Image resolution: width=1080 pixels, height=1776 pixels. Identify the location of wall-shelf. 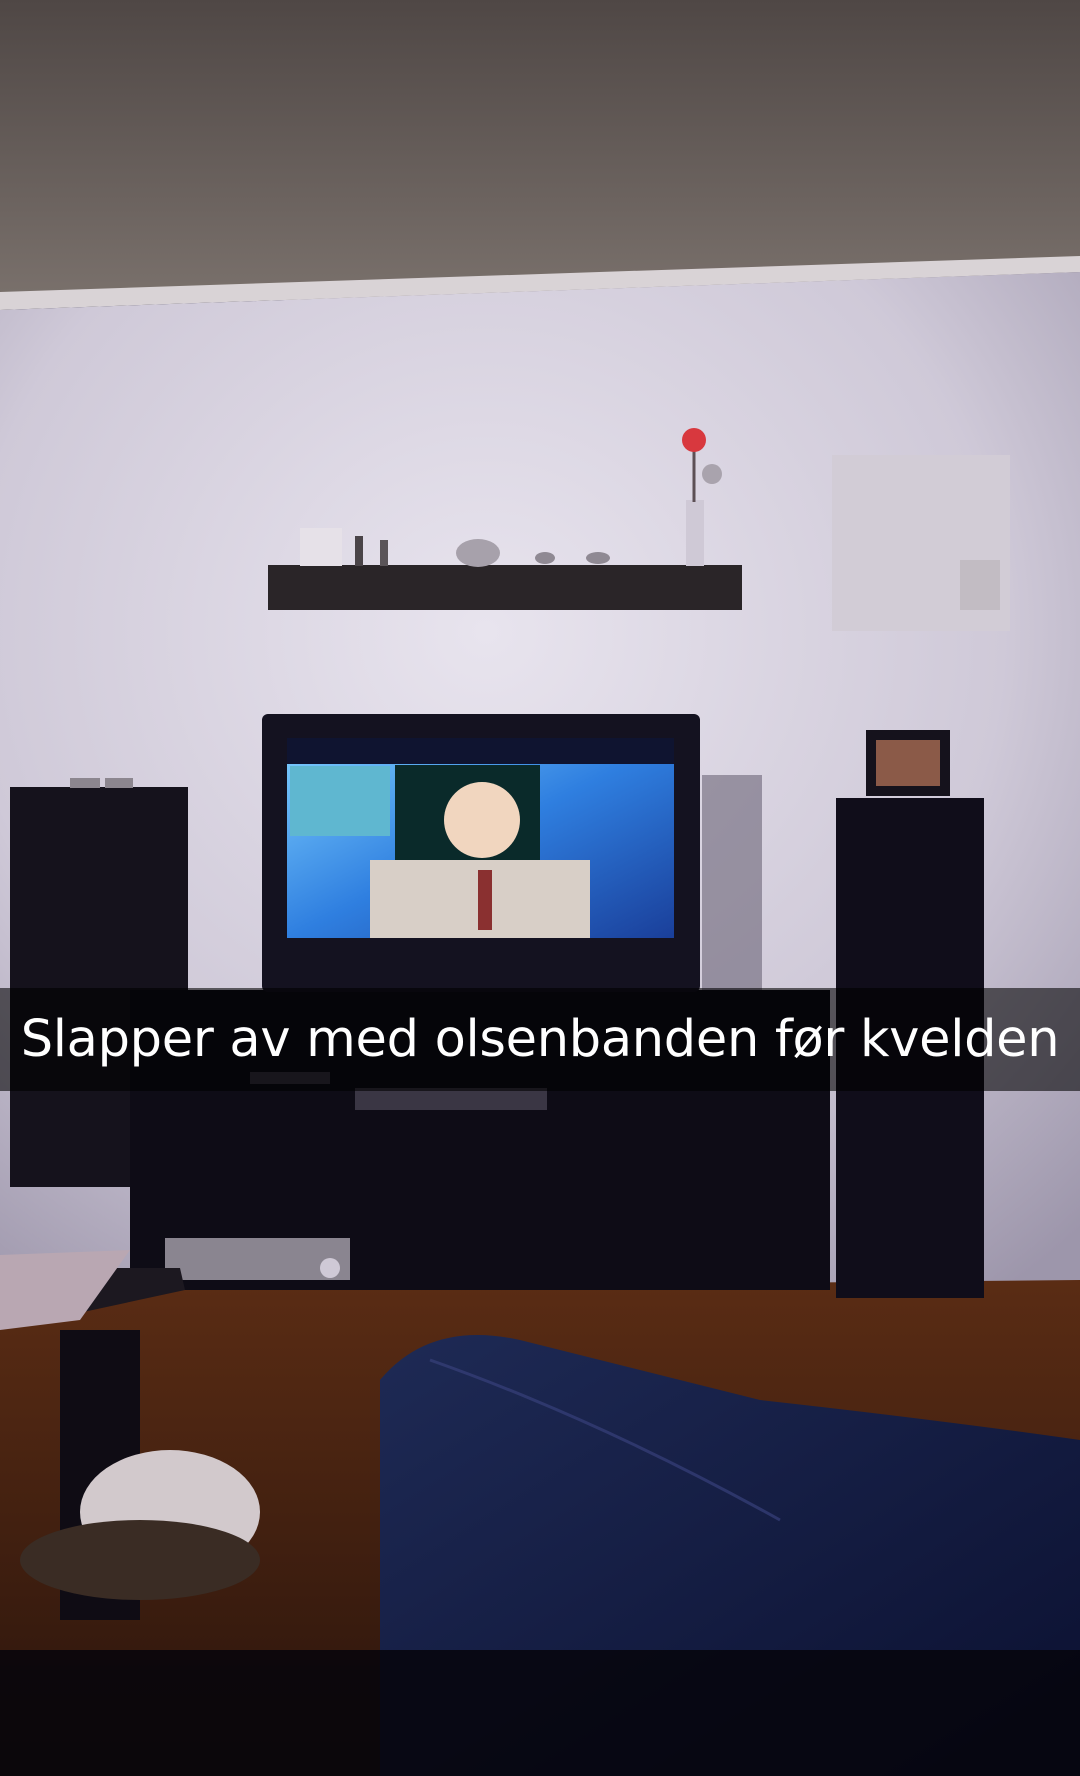
(505, 587).